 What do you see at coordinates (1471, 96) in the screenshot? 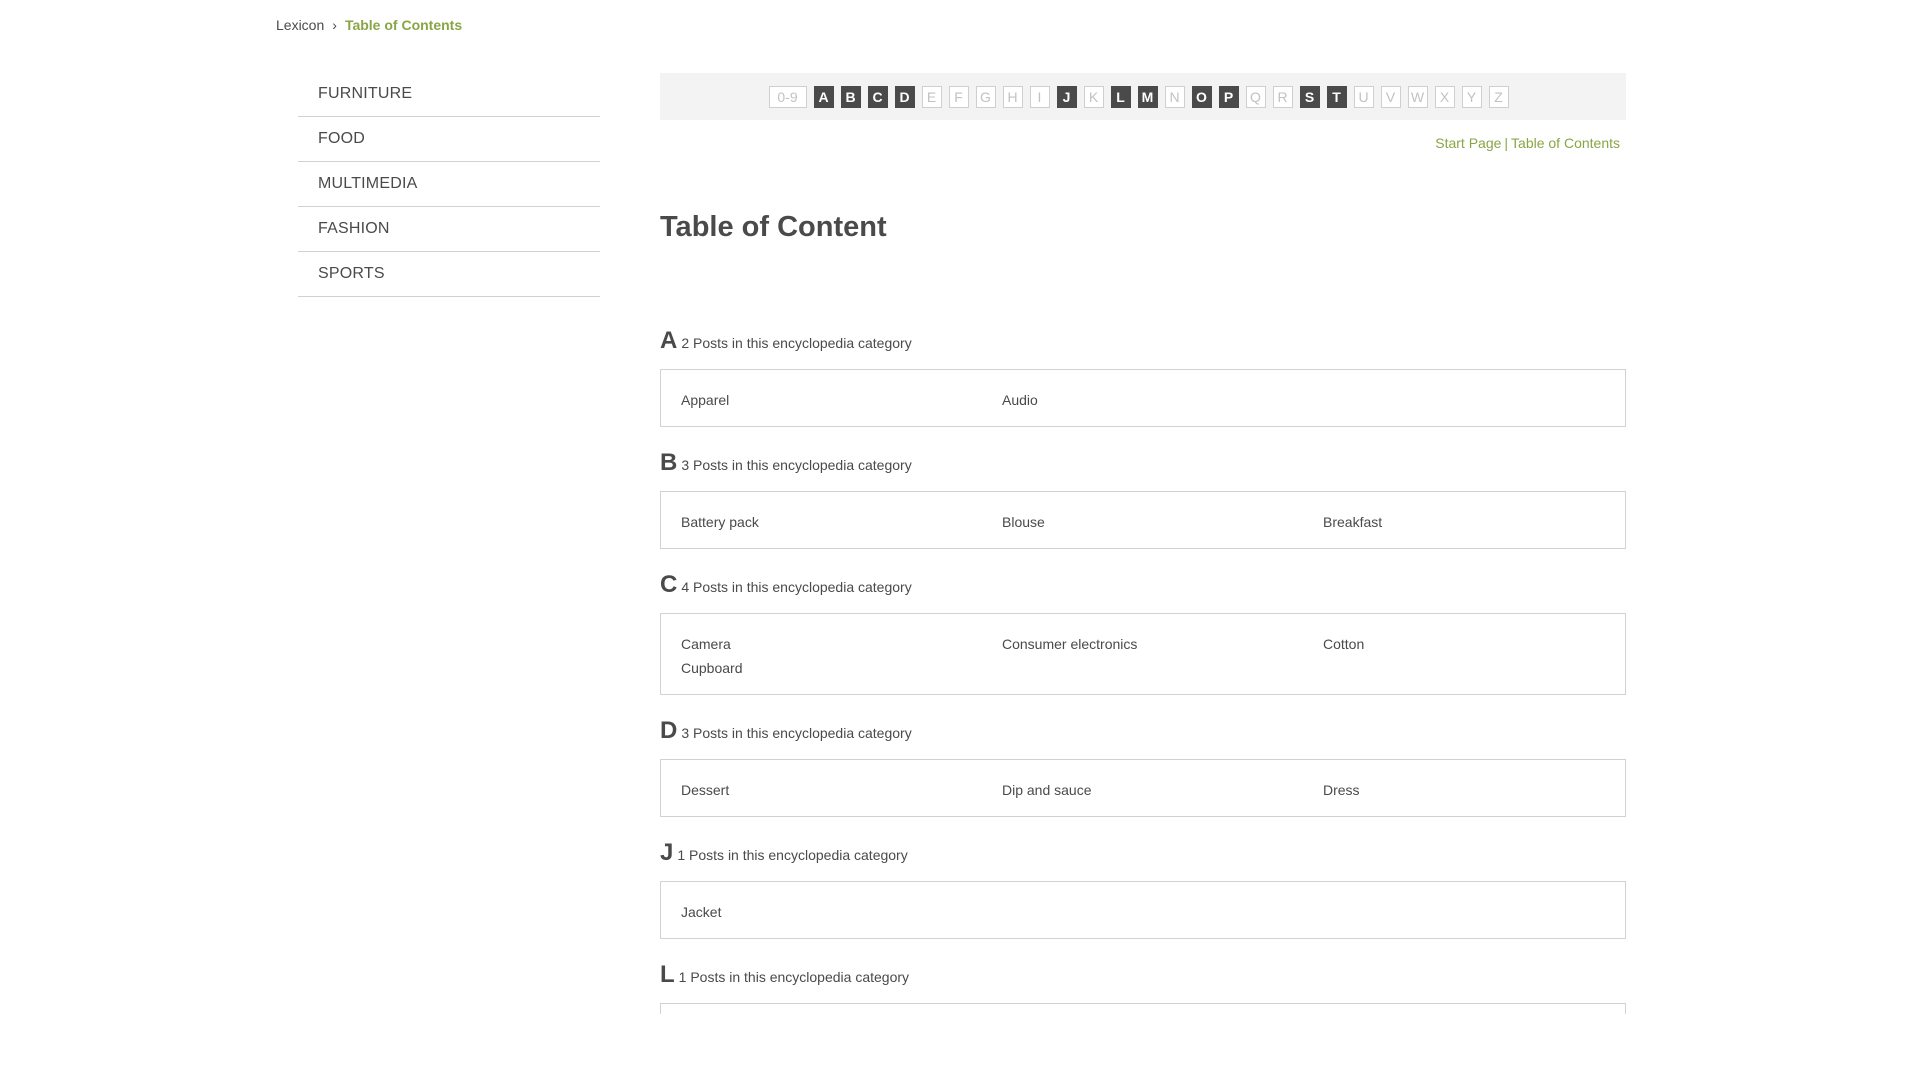
I see `letter-y: Y` at bounding box center [1471, 96].